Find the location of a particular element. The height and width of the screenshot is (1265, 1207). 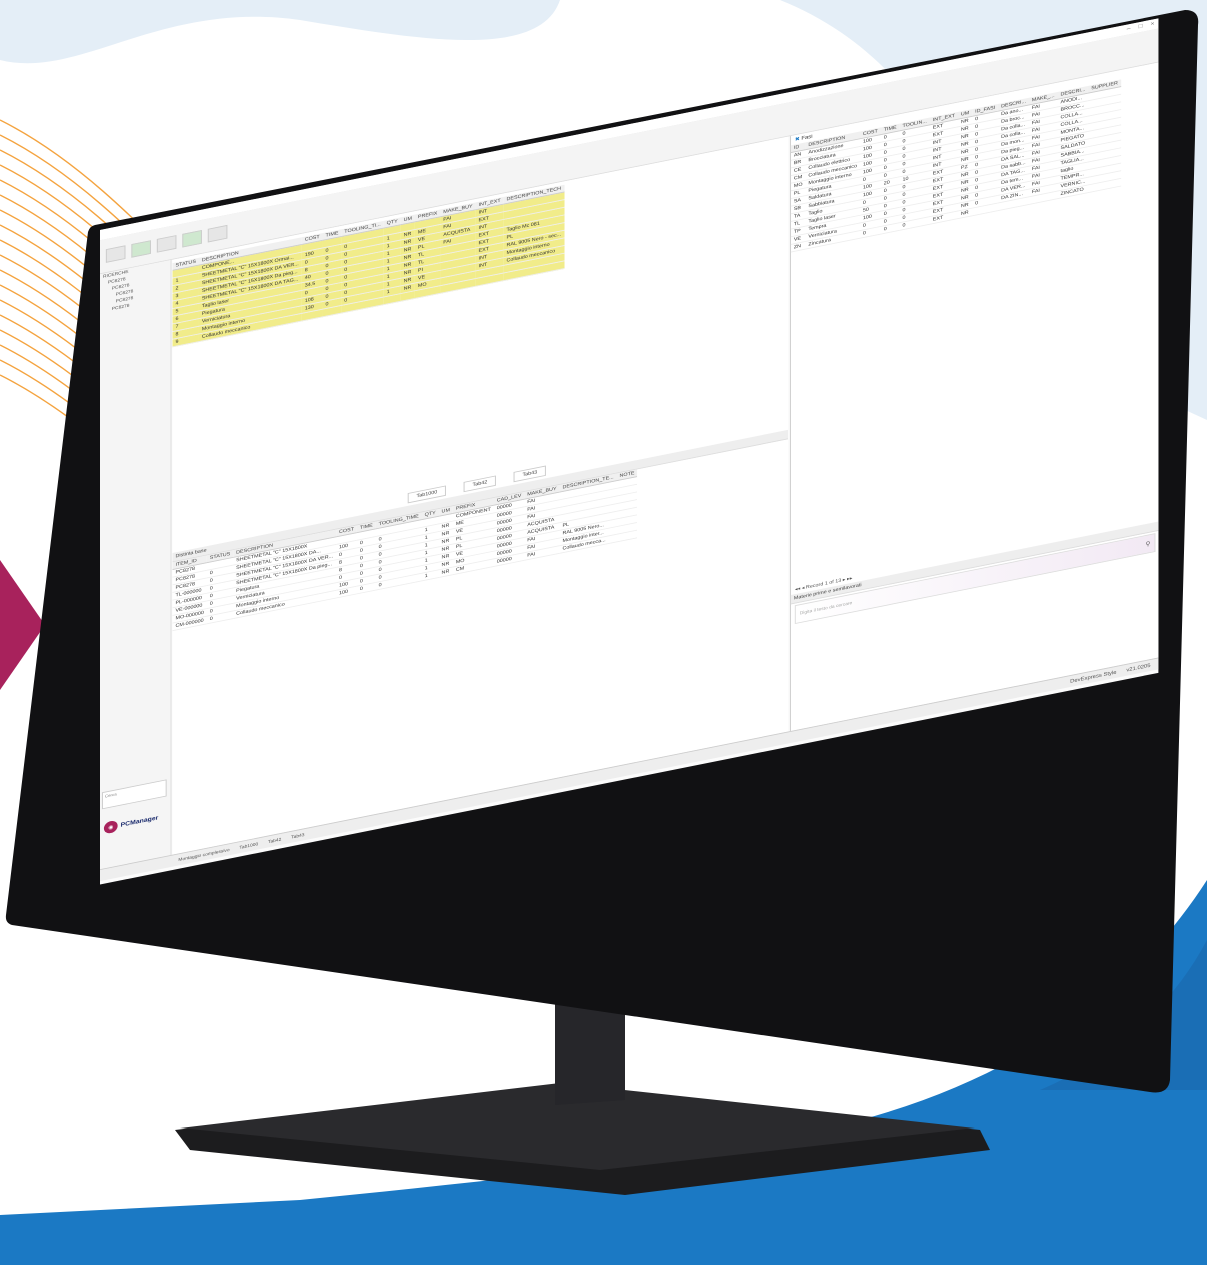

status-tab-42: Tab42 is located at coordinates (274, 841).